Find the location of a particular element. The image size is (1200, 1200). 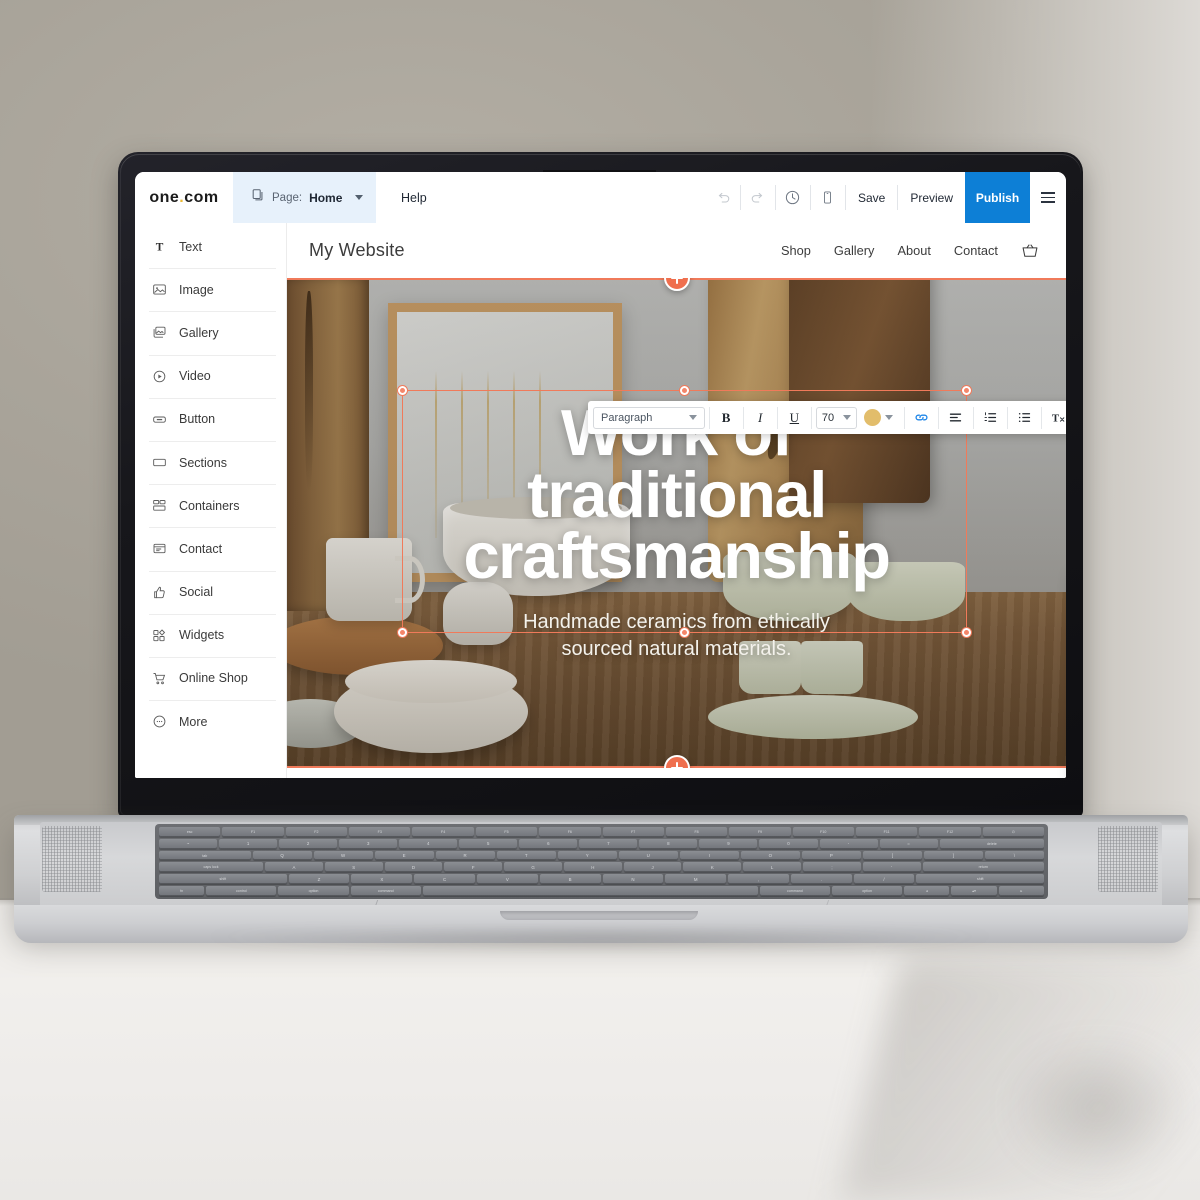

bulleted-list-icon is located at coordinates (1023, 418).